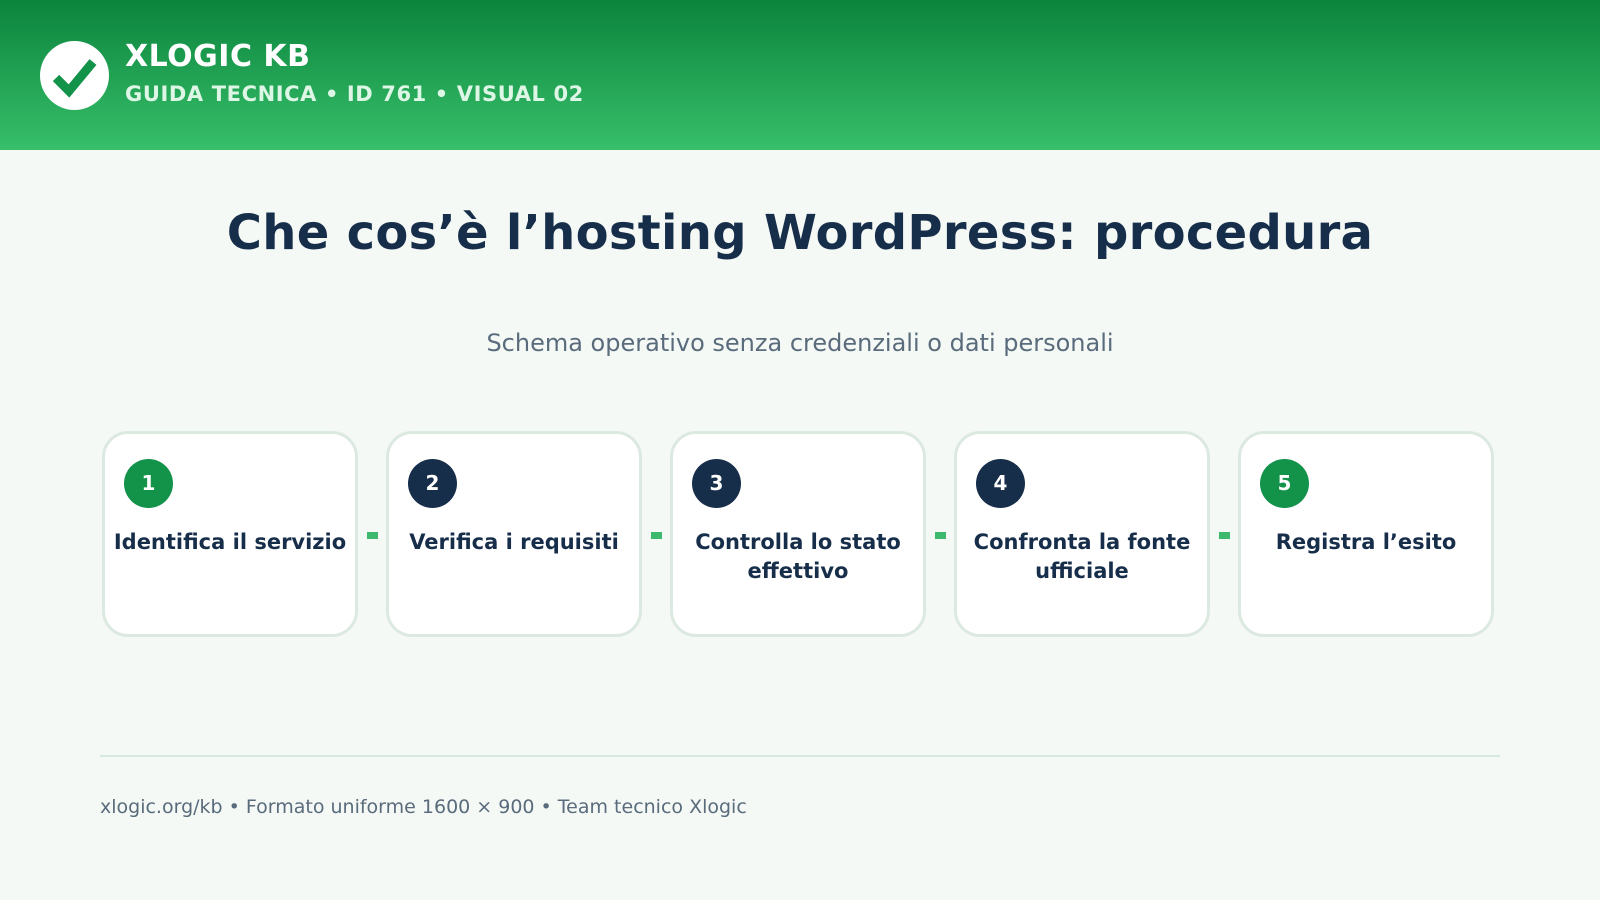 This screenshot has width=1600, height=900. What do you see at coordinates (230, 542) in the screenshot?
I see `step-label: Identifica il servizio` at bounding box center [230, 542].